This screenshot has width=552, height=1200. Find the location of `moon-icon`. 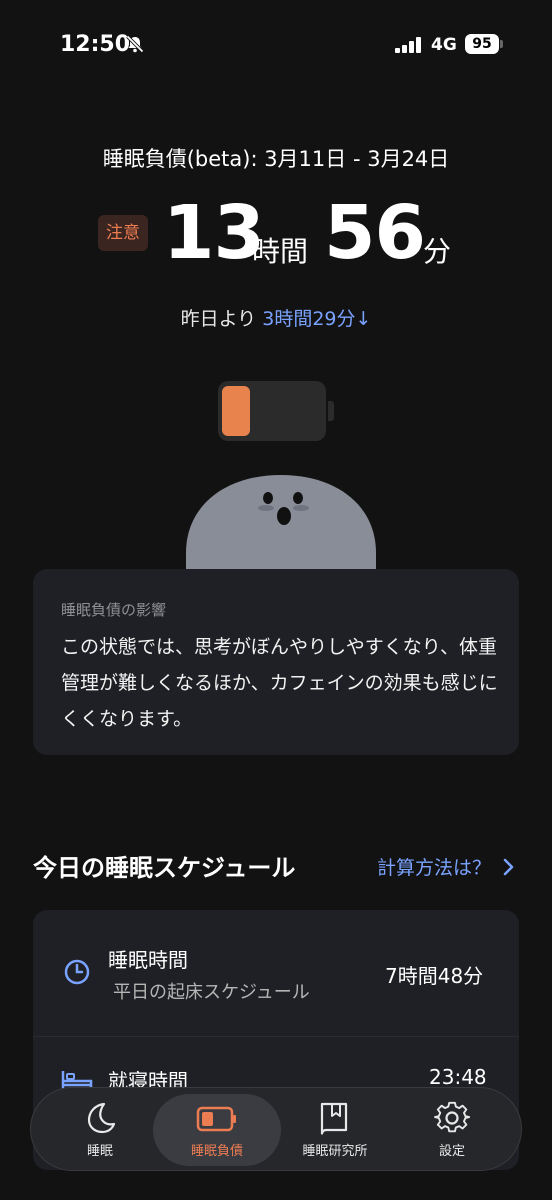

moon-icon is located at coordinates (101, 1118).